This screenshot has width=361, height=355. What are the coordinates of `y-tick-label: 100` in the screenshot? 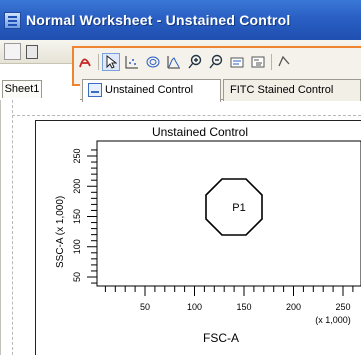 It's located at (77, 246).